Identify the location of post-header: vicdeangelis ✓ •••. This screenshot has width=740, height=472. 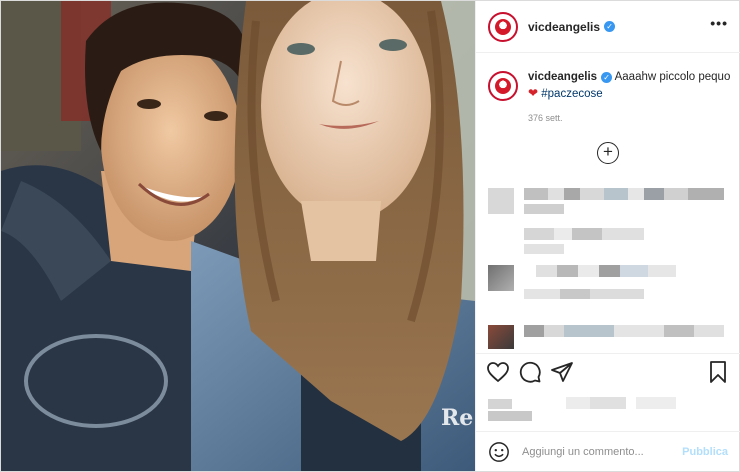
(608, 27).